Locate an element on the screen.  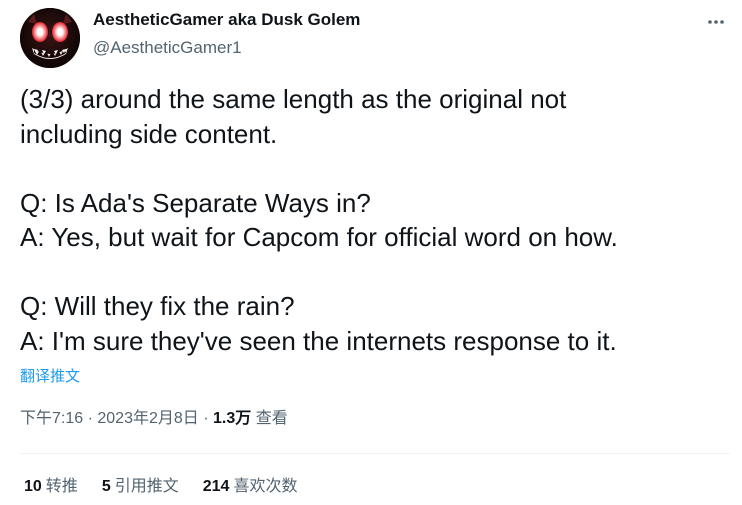
likes-label: 喜欢次数 is located at coordinates (265, 486).